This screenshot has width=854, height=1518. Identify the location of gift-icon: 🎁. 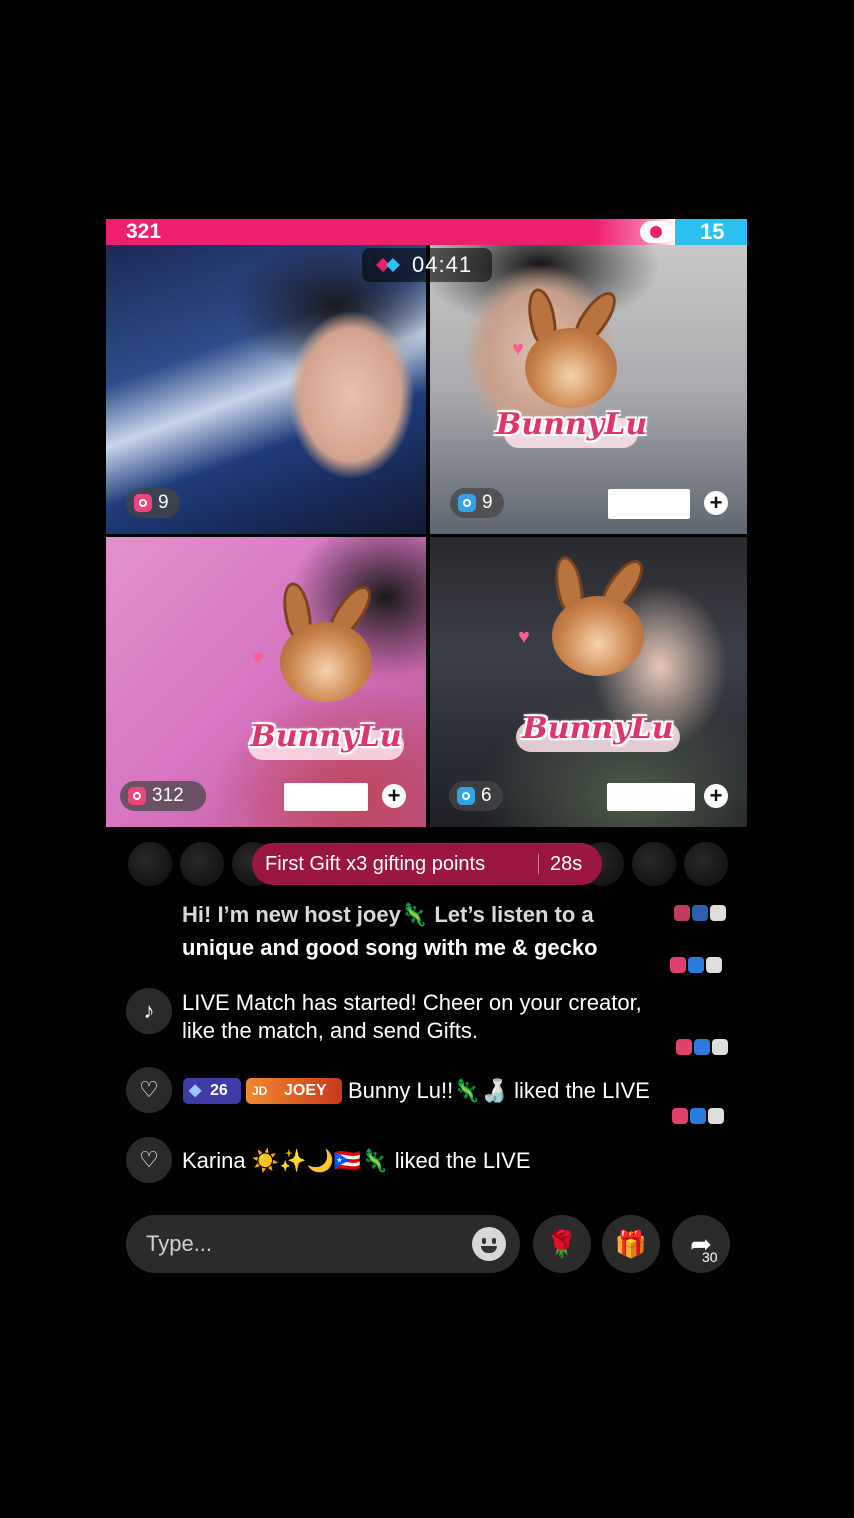
(631, 1244).